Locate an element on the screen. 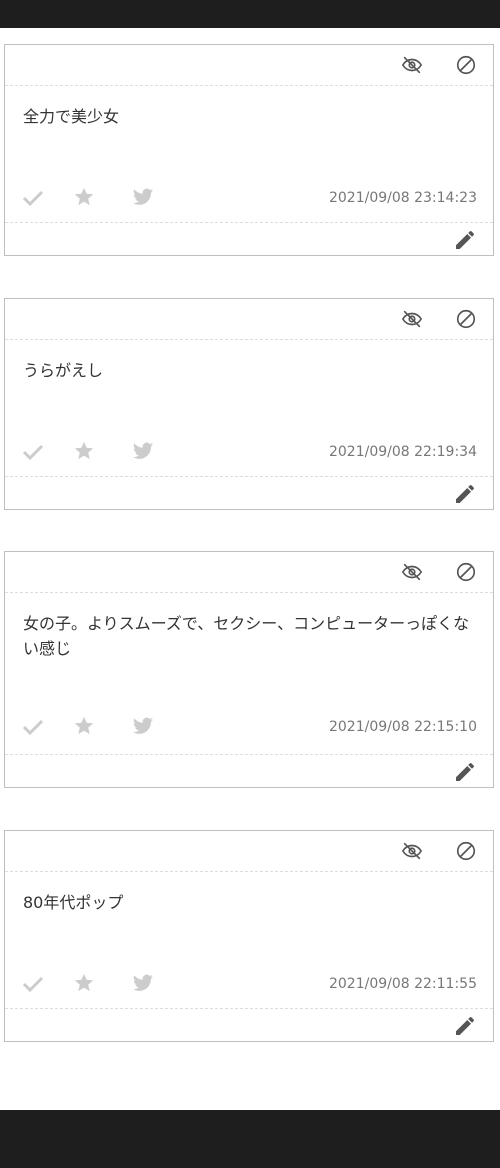  post-timestamp: 2021/09/08 22:15:10 is located at coordinates (402, 727).